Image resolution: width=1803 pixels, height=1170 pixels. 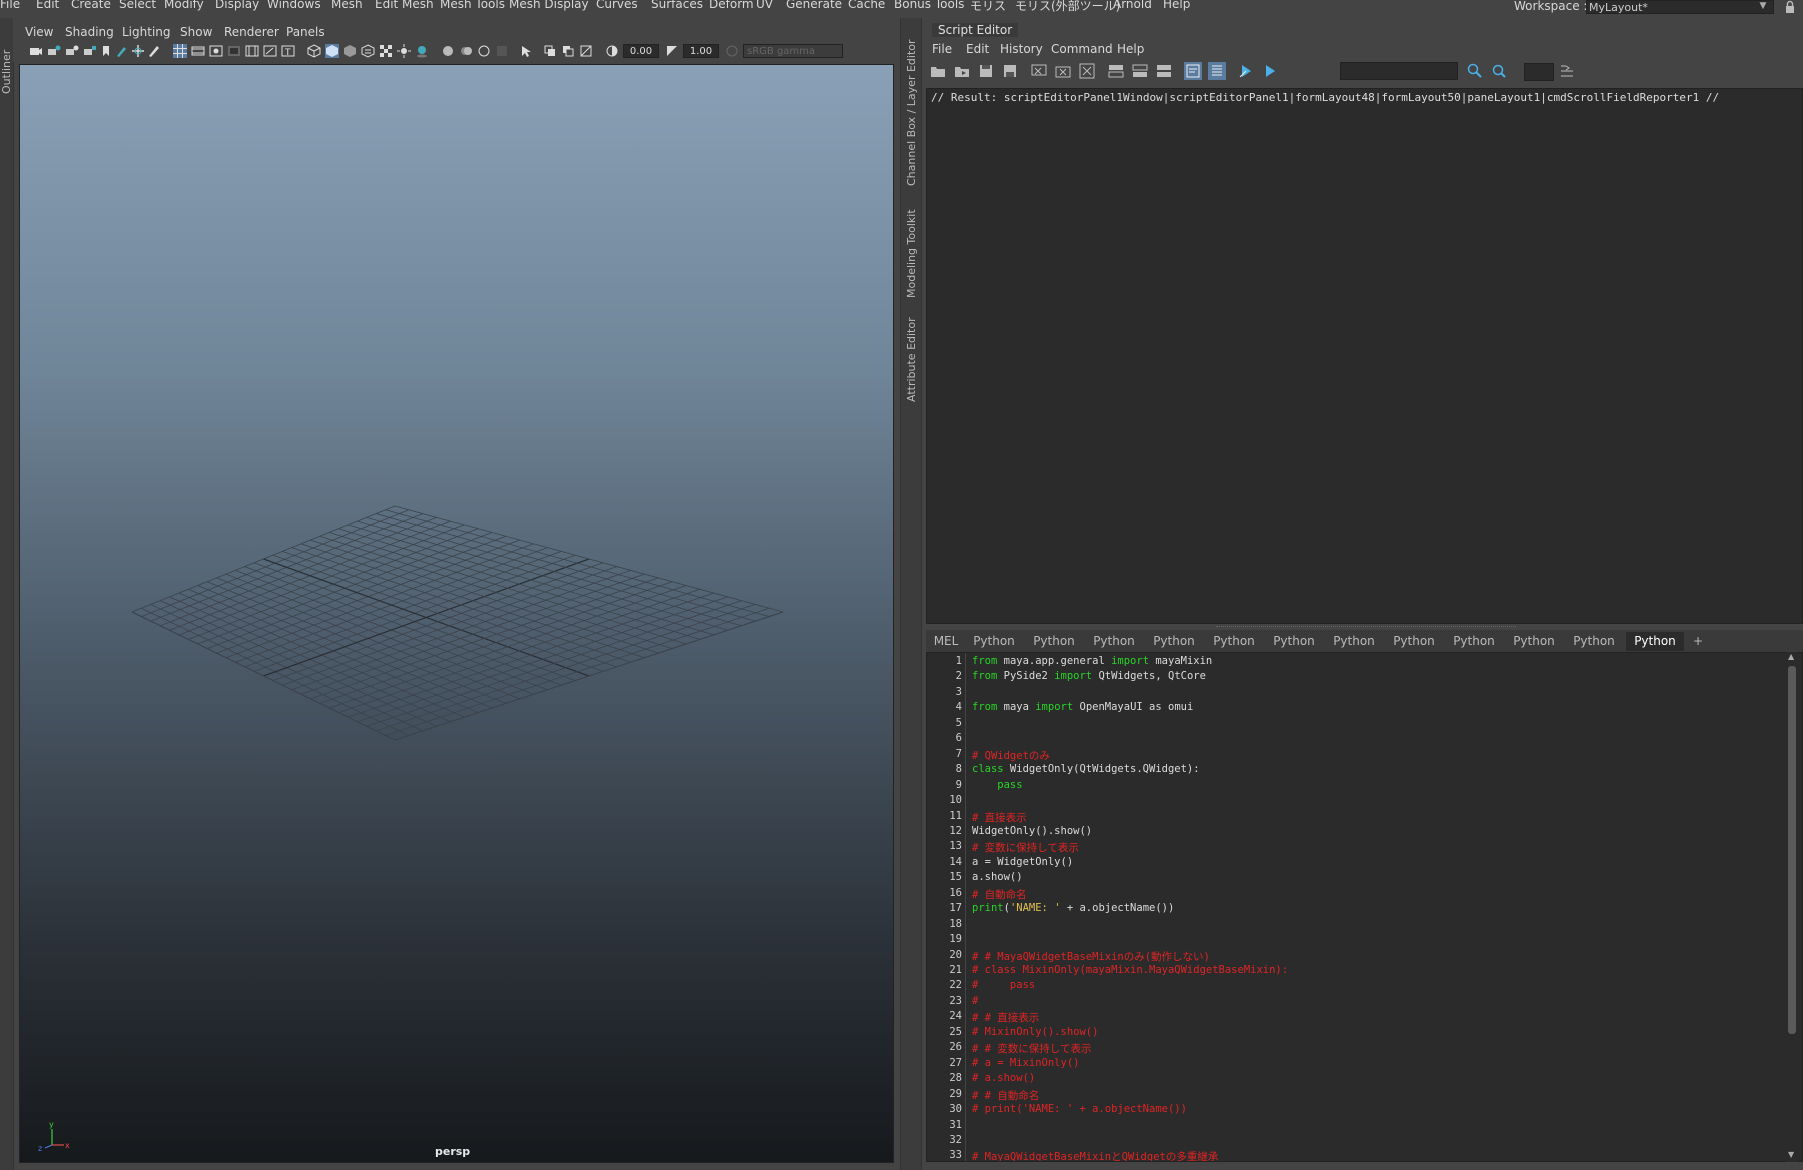 I want to click on script-editor-menu-item: Edit, so click(x=977, y=49).